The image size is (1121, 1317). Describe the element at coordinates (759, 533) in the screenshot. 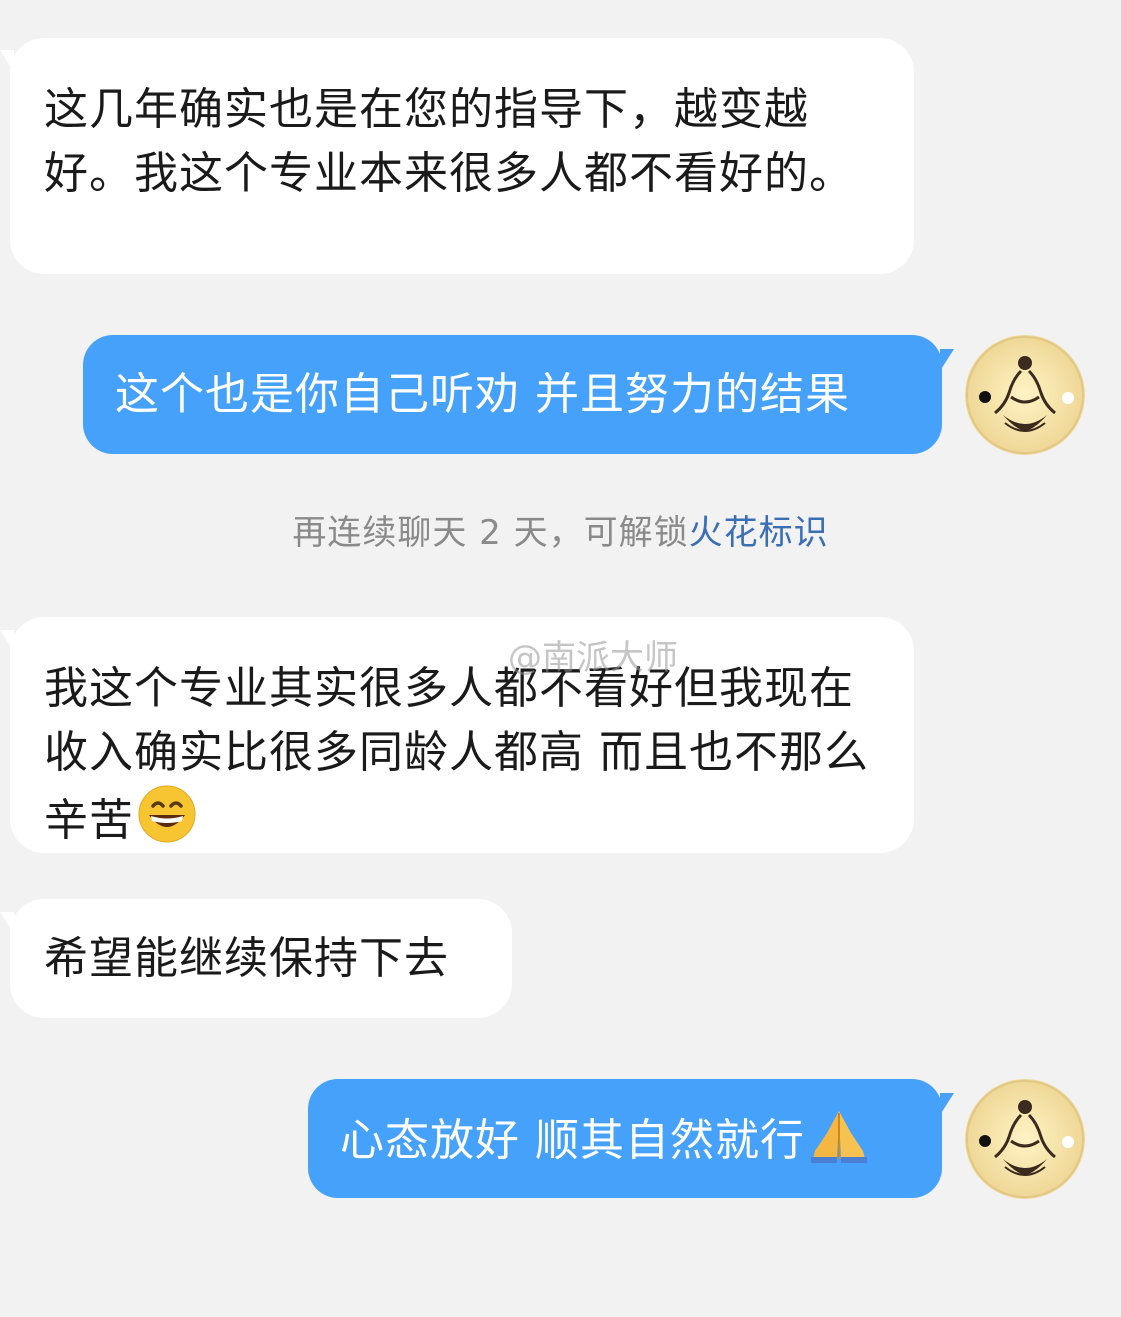

I see `spark-badge-link: 火花标识` at that location.